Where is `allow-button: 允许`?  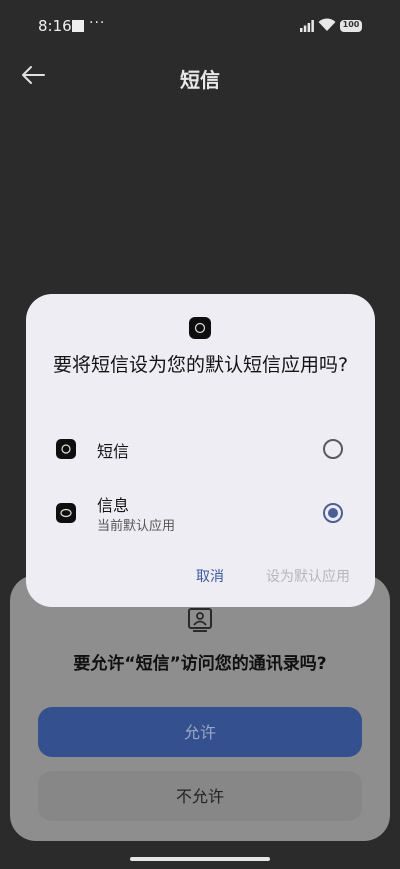
allow-button: 允许 is located at coordinates (200, 732).